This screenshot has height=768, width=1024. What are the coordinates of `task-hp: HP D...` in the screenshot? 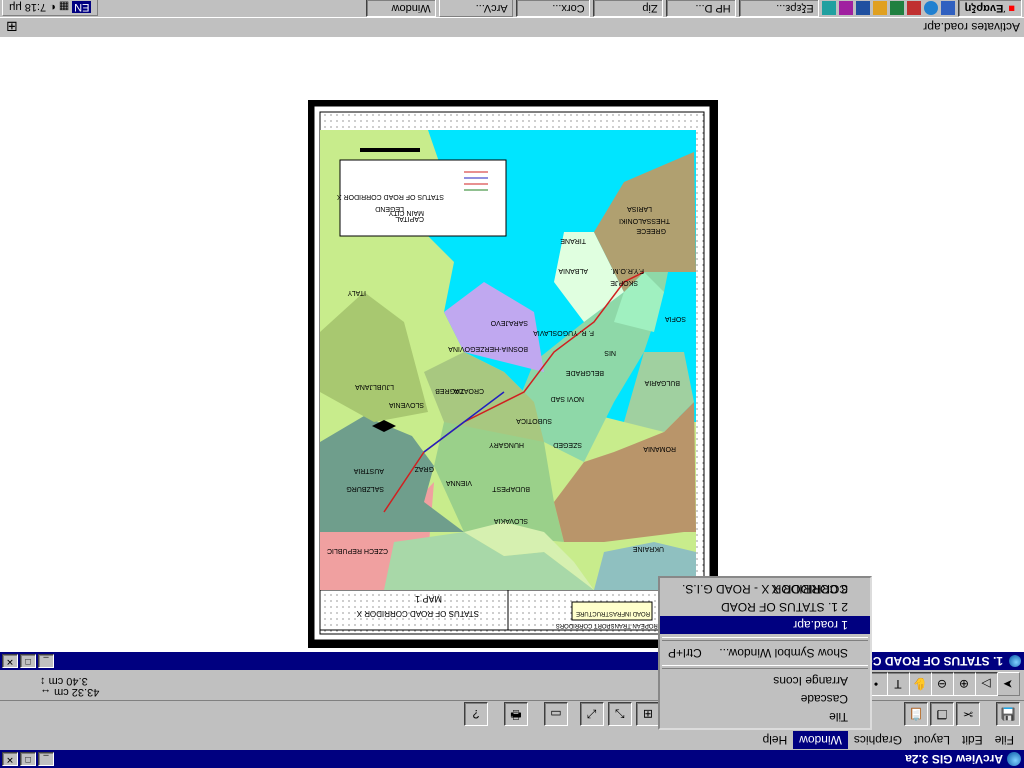 It's located at (700, 9).